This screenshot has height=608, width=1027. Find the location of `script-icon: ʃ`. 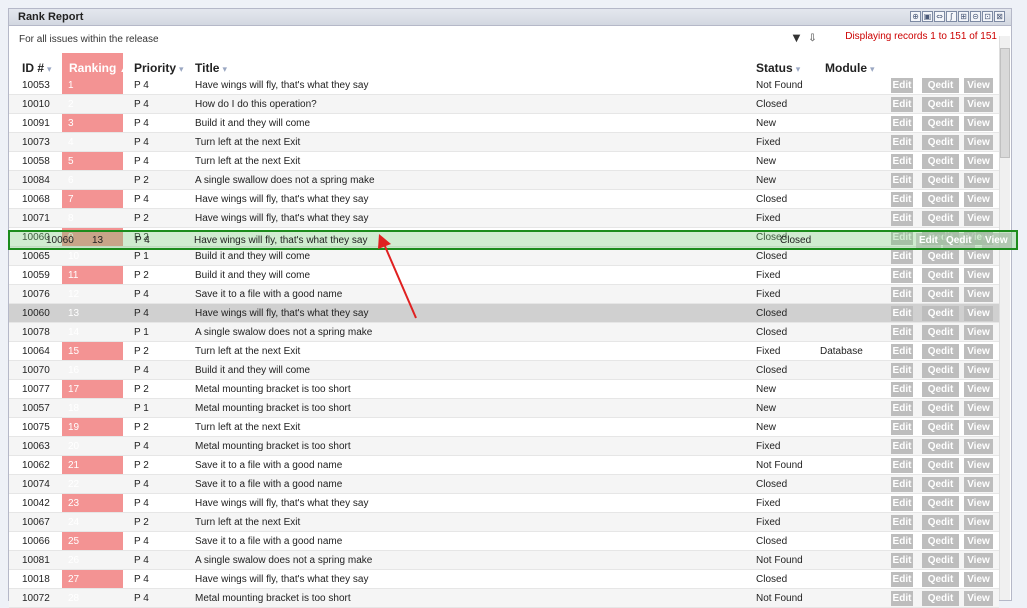

script-icon: ʃ is located at coordinates (951, 16).